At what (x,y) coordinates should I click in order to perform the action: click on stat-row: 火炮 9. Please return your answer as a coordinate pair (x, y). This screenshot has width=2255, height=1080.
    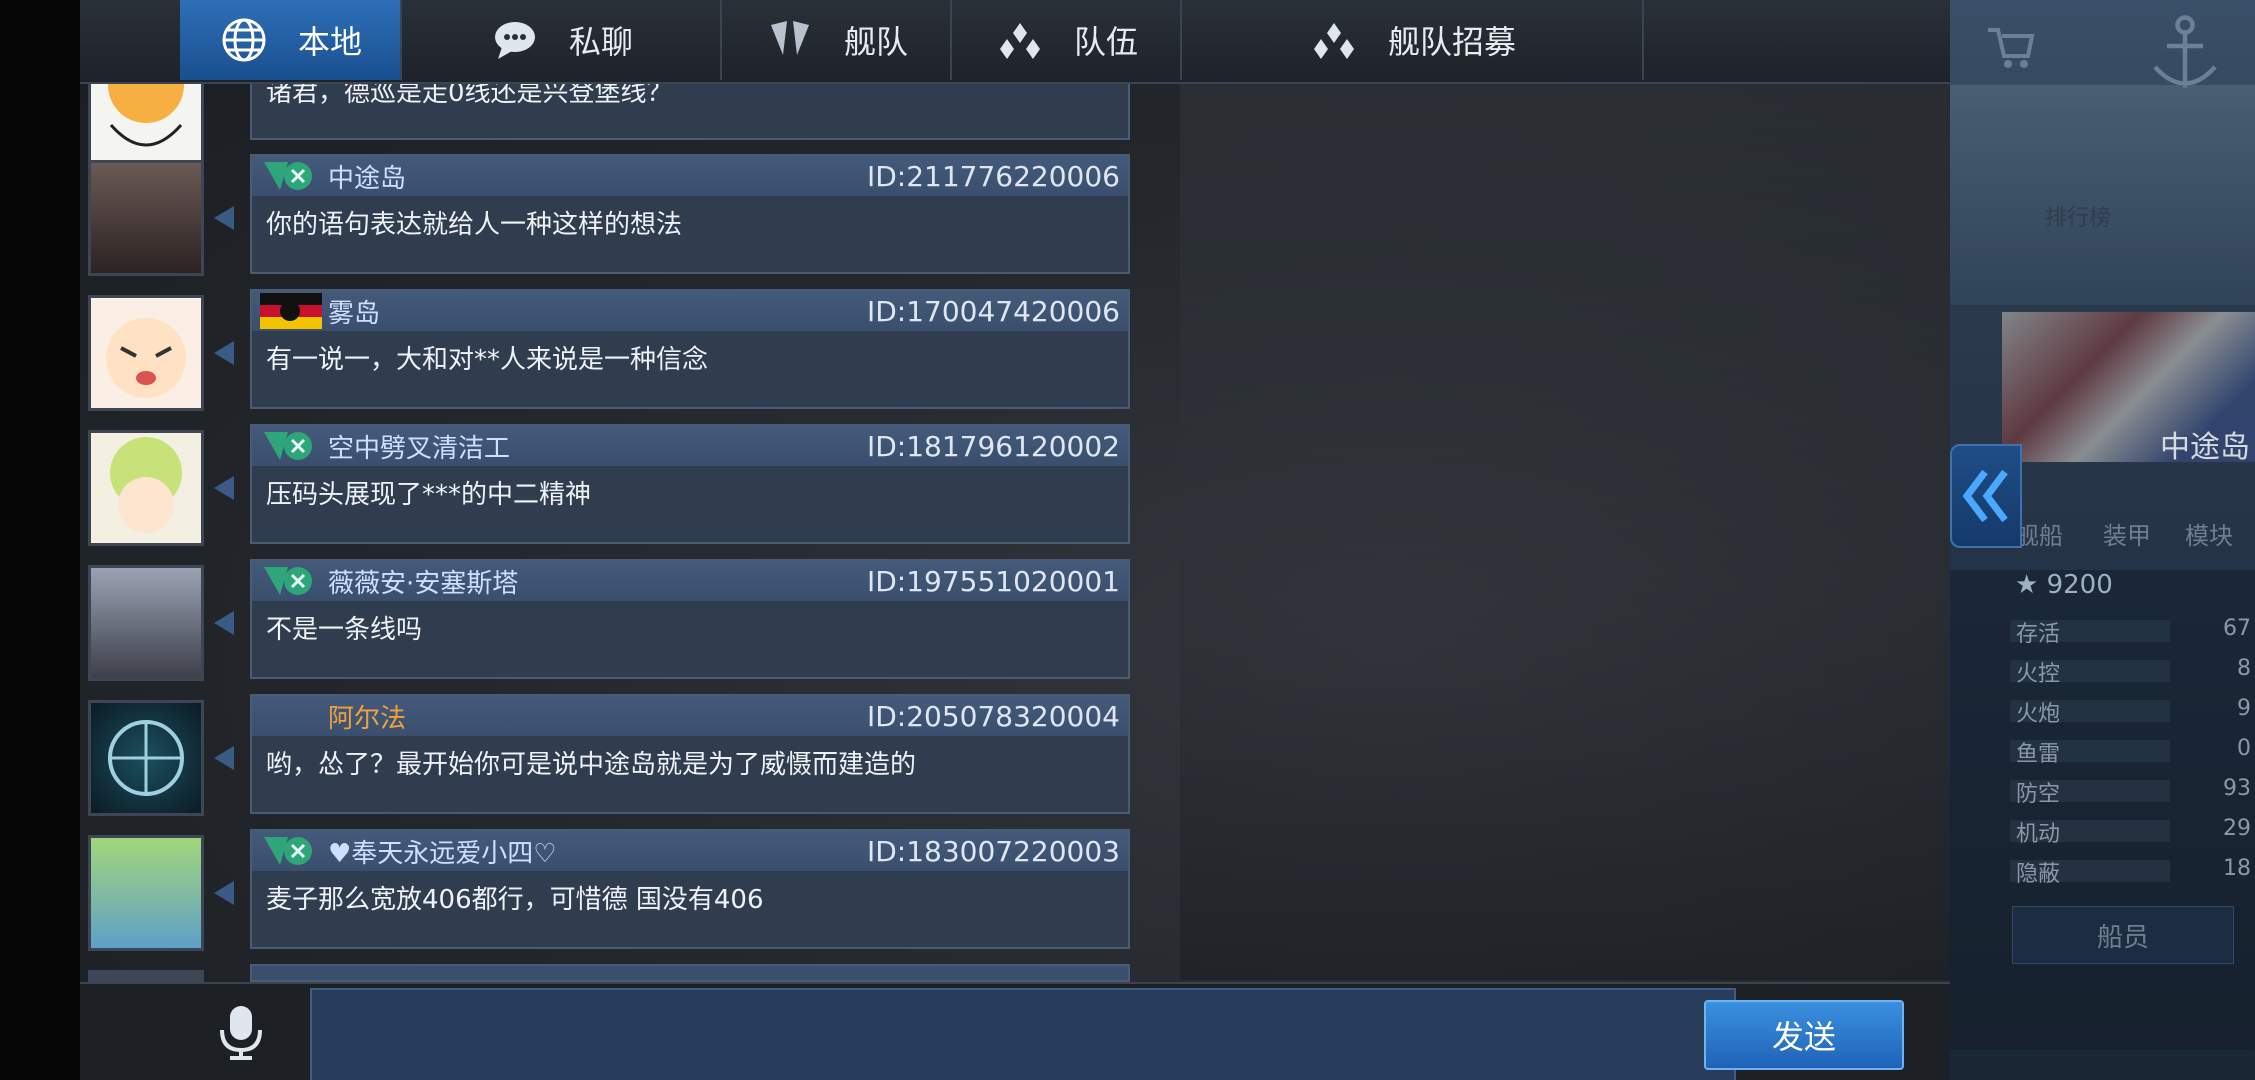
    Looking at the image, I should click on (2132, 711).